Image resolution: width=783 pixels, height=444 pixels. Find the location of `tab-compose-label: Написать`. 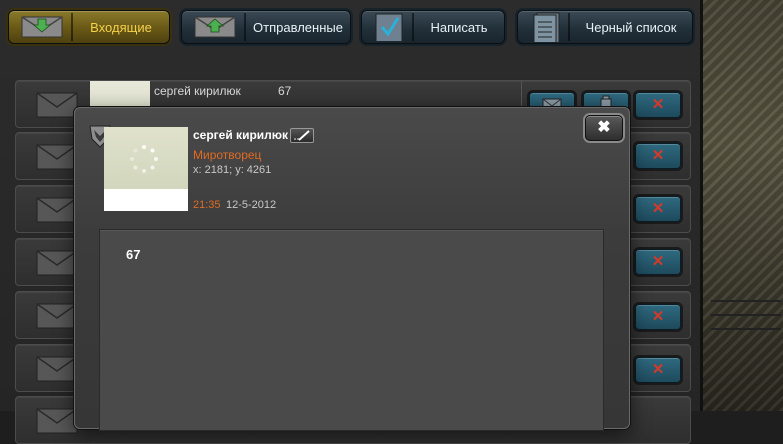

tab-compose-label: Написать is located at coordinates (459, 27).